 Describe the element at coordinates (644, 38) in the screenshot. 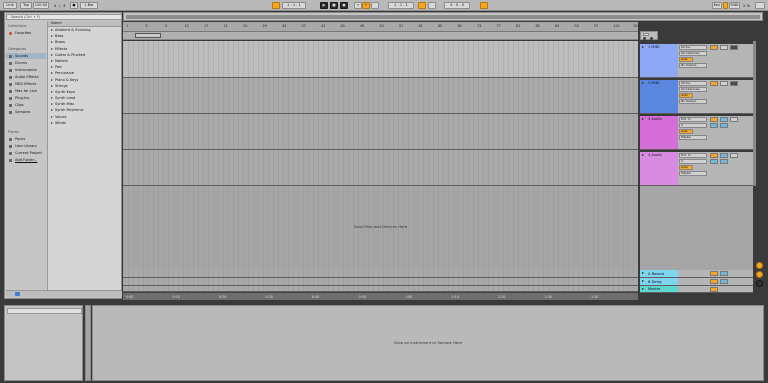

I see `add-icon` at that location.